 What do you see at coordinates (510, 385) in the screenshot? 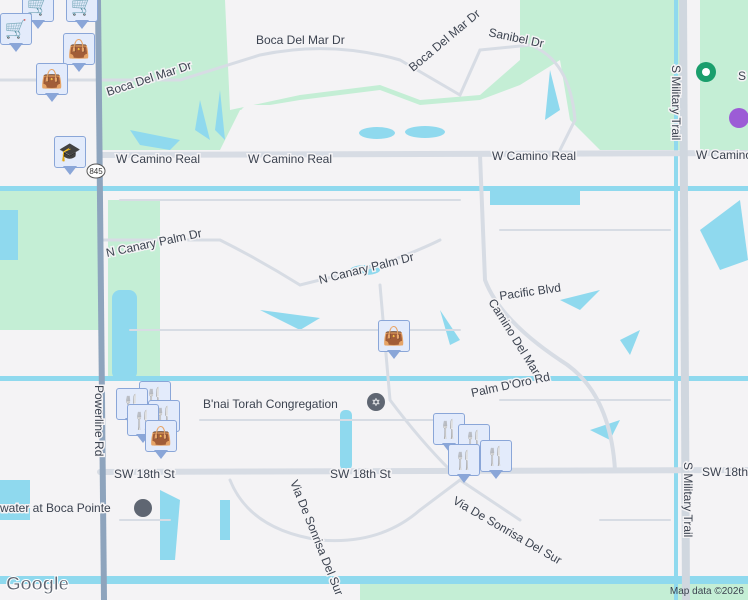
I see `label-palm-doro: Palm D'Oro Rd` at bounding box center [510, 385].